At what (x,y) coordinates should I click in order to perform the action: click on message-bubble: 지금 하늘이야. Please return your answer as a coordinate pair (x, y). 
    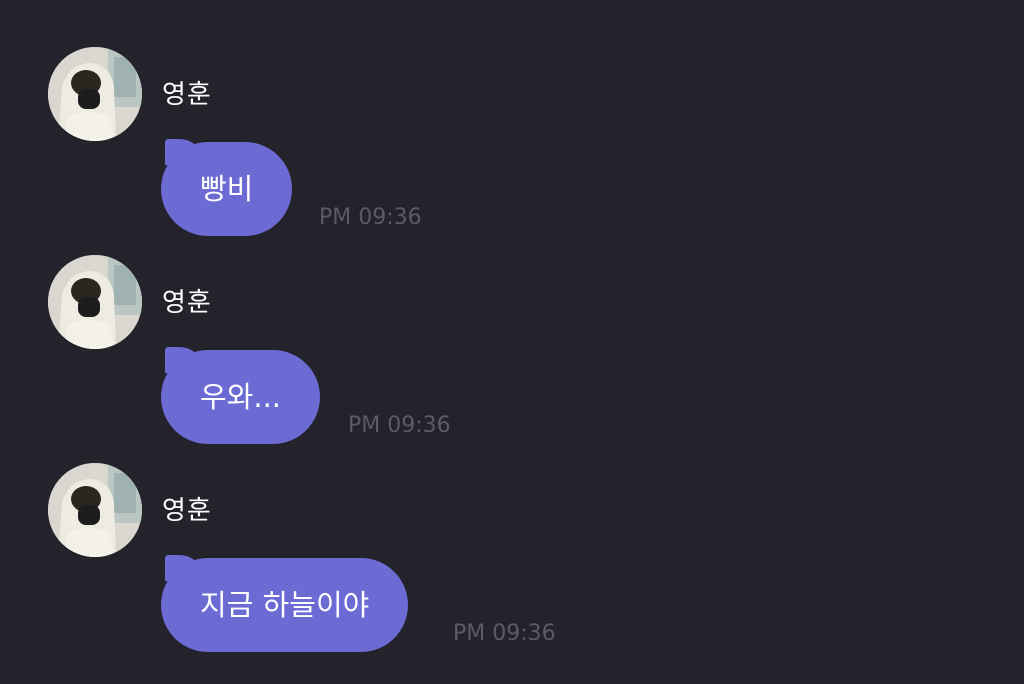
    Looking at the image, I should click on (285, 603).